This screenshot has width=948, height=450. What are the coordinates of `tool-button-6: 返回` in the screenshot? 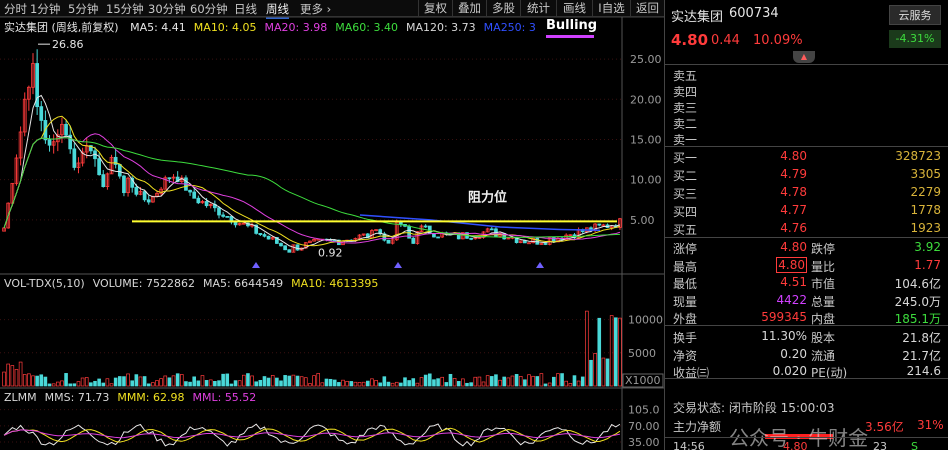 It's located at (647, 8).